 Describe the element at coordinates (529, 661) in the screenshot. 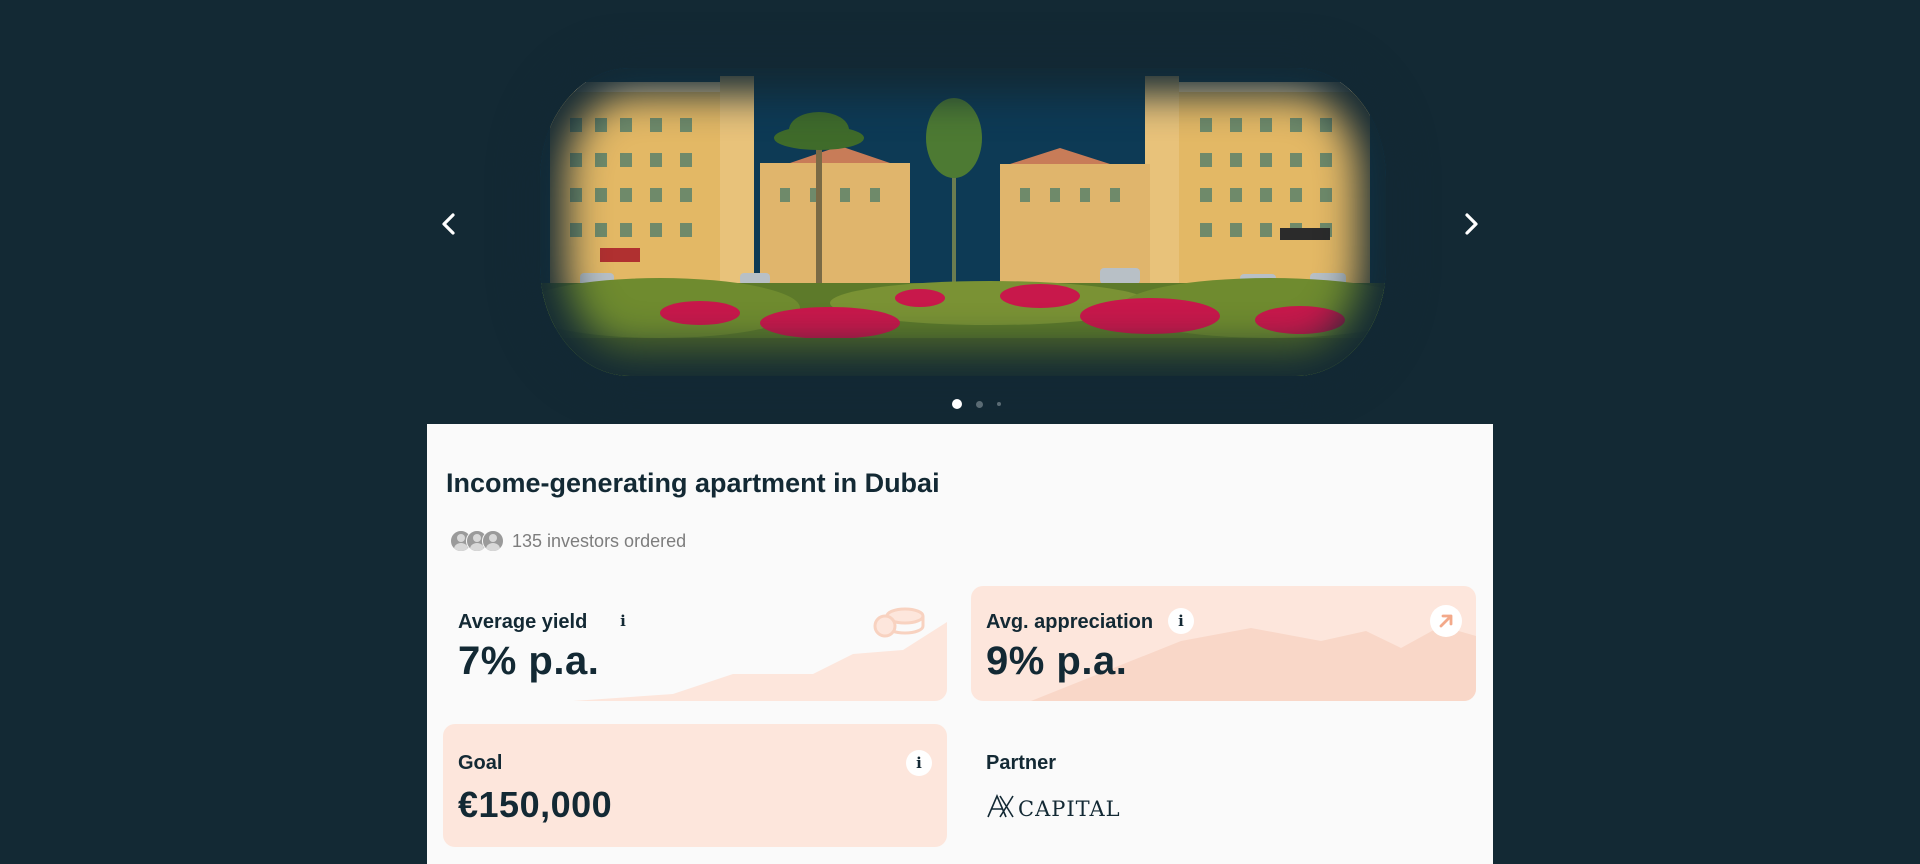

I see `average-yield-value: 7% p.a.` at that location.